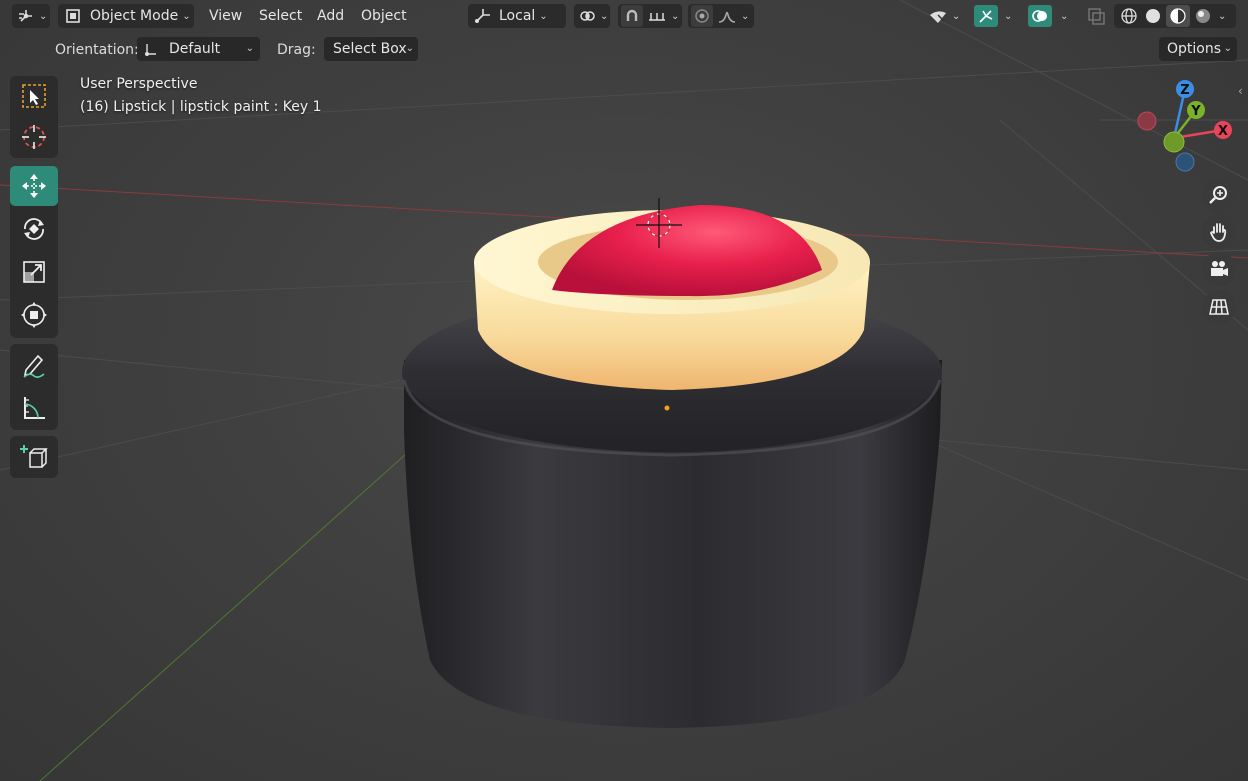 The width and height of the screenshot is (1248, 781). What do you see at coordinates (1185, 126) in the screenshot?
I see `navigation-gizmo: Z Y X` at bounding box center [1185, 126].